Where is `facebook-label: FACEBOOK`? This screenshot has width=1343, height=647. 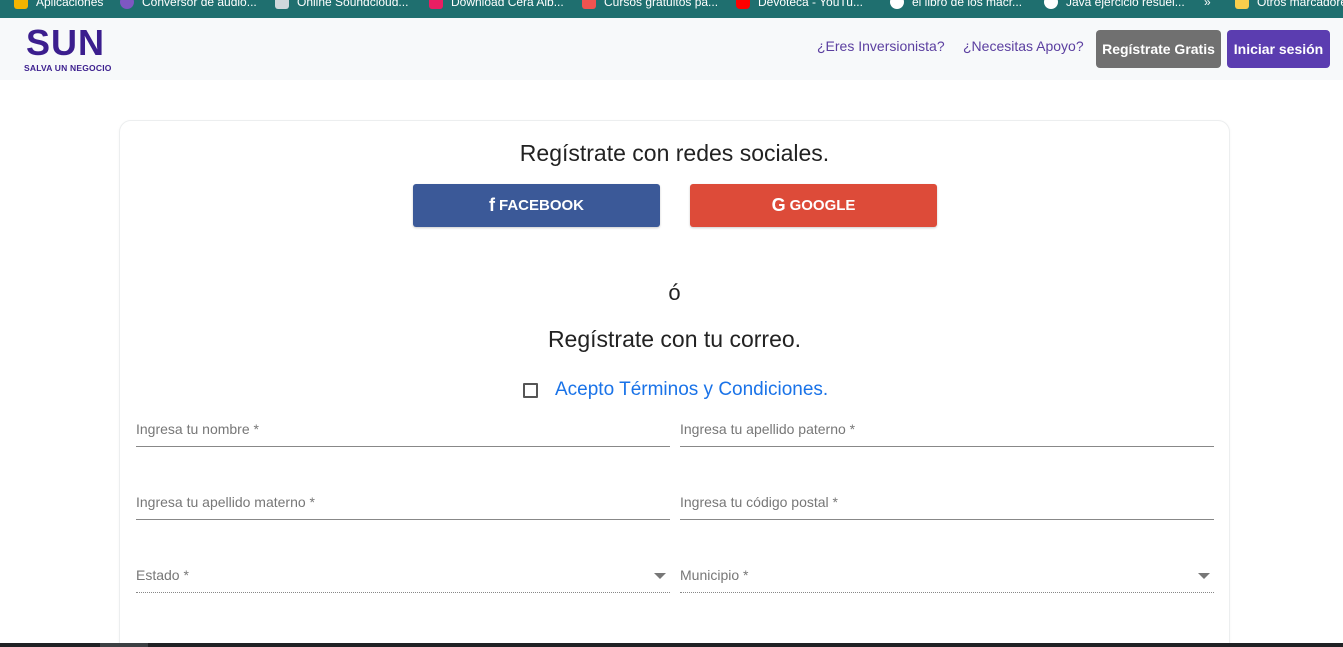 facebook-label: FACEBOOK is located at coordinates (541, 205).